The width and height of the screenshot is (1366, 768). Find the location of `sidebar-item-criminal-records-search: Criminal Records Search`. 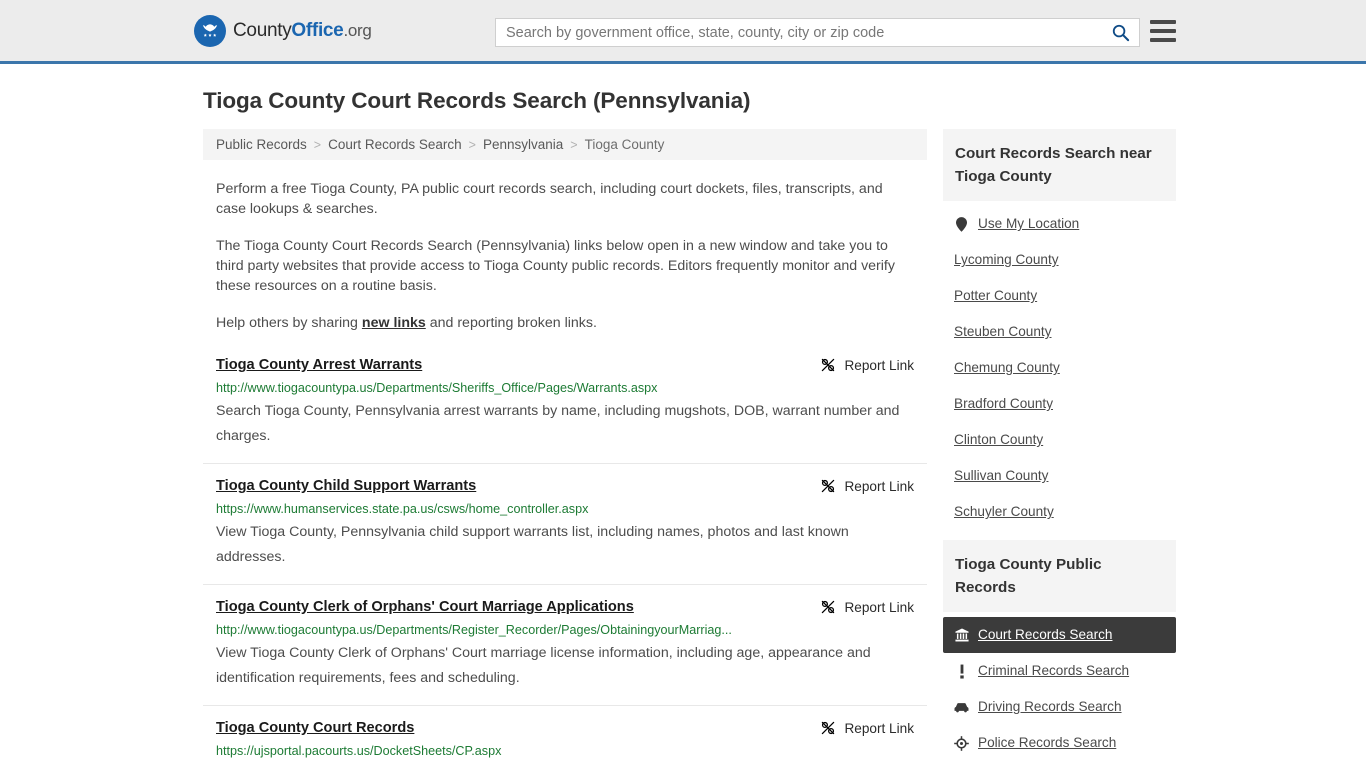

sidebar-item-criminal-records-search: Criminal Records Search is located at coordinates (1059, 671).